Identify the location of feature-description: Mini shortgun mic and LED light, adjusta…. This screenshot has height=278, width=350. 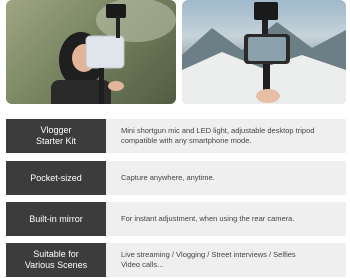
(218, 135).